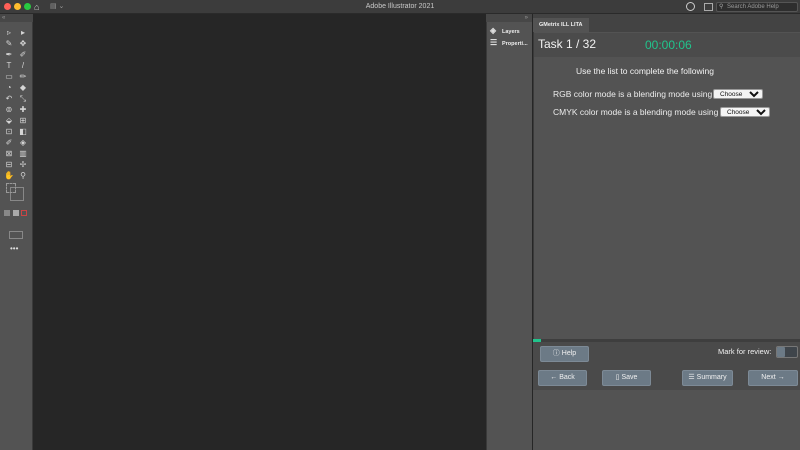 Image resolution: width=800 pixels, height=450 pixels. What do you see at coordinates (23, 77) in the screenshot?
I see `tool-icon: ✏` at bounding box center [23, 77].